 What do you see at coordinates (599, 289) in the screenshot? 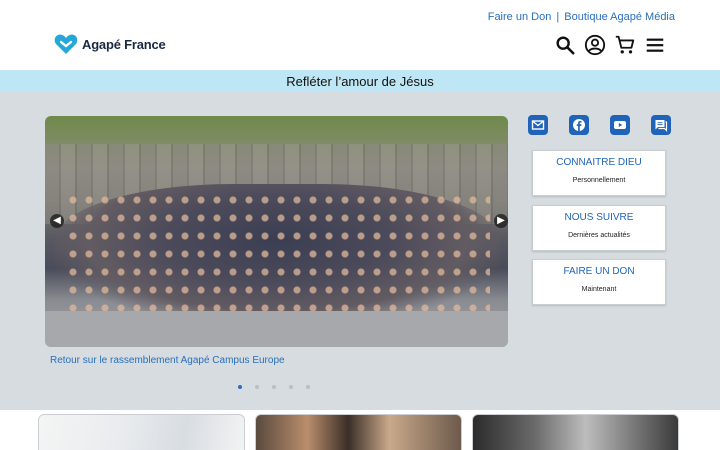
I see `cta-subtitle: Maintenant` at bounding box center [599, 289].